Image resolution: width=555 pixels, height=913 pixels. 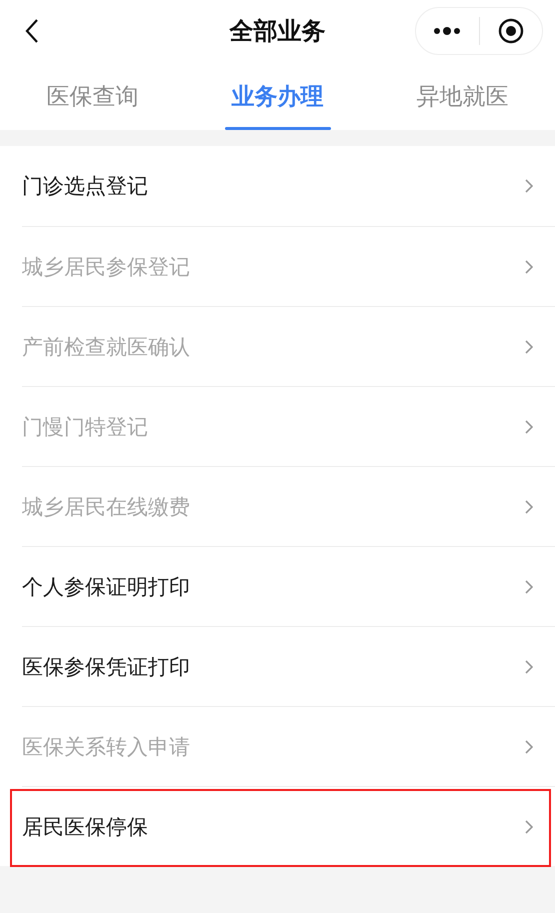 What do you see at coordinates (277, 96) in the screenshot?
I see `tab: 业务办理` at bounding box center [277, 96].